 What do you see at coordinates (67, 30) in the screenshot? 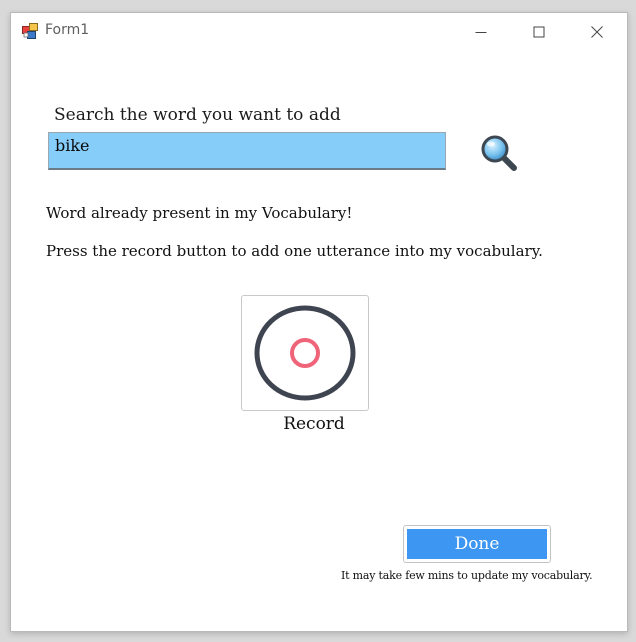
I see `window-title: Form1` at bounding box center [67, 30].